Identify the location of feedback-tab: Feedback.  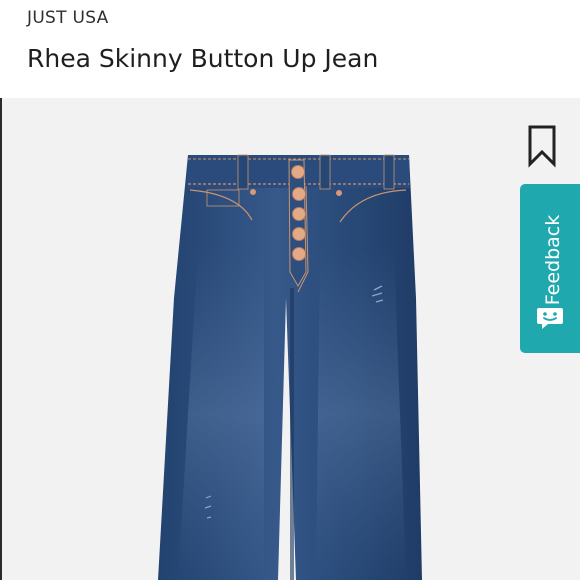
(550, 268).